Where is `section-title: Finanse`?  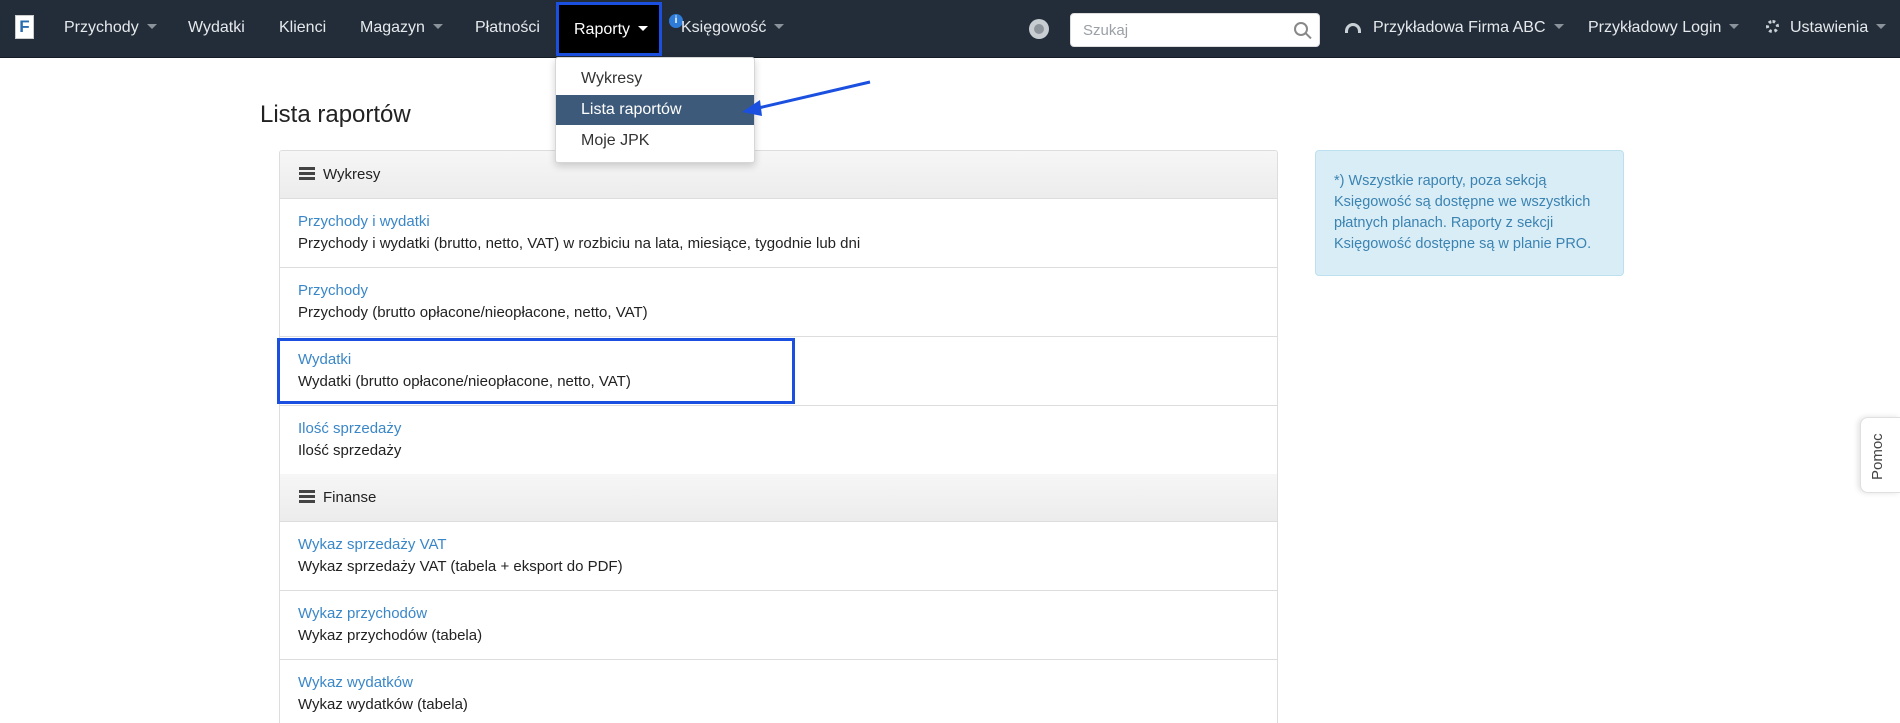 section-title: Finanse is located at coordinates (350, 497).